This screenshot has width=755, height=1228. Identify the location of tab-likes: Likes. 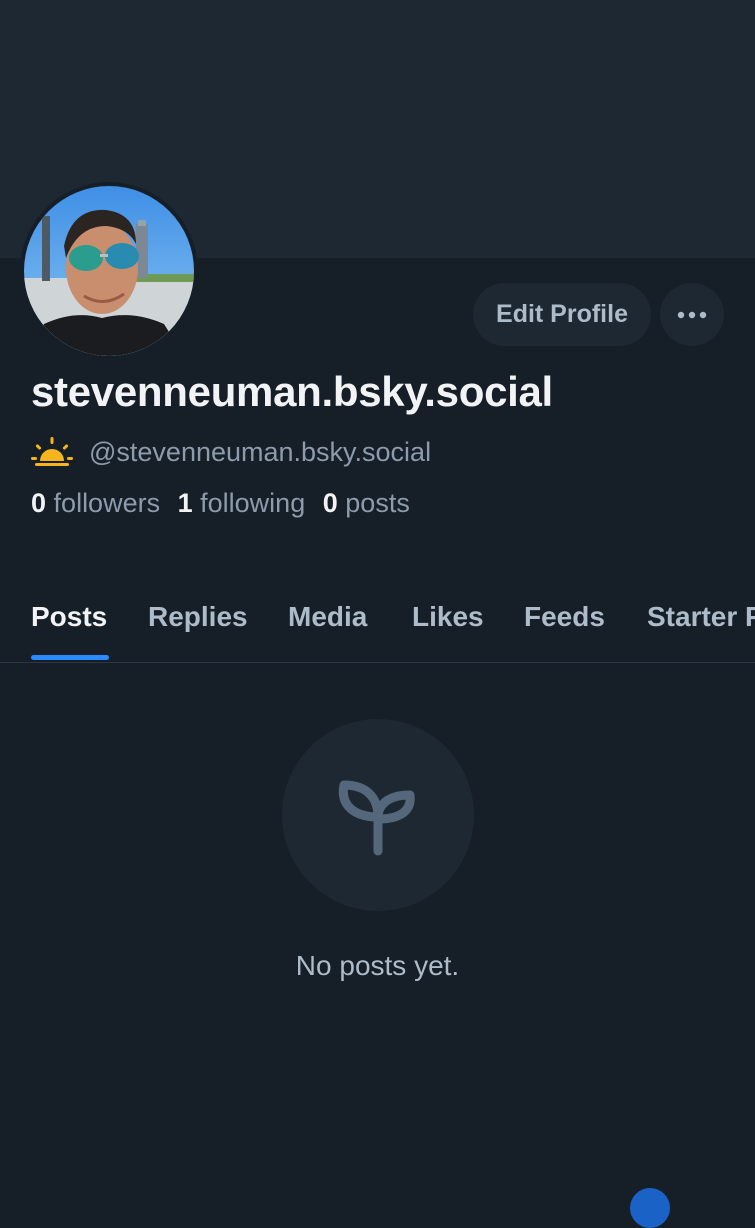
(448, 617).